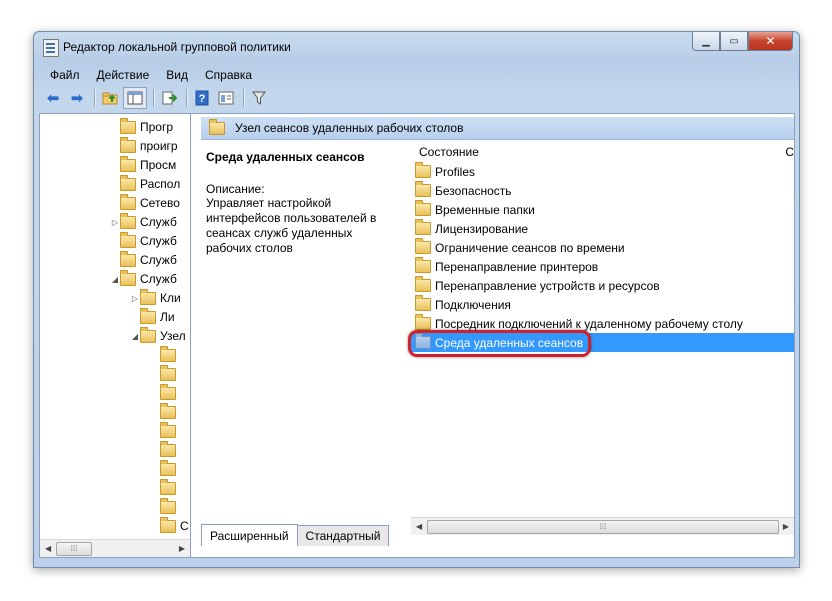  What do you see at coordinates (124, 75) in the screenshot?
I see `menu-action: Действие` at bounding box center [124, 75].